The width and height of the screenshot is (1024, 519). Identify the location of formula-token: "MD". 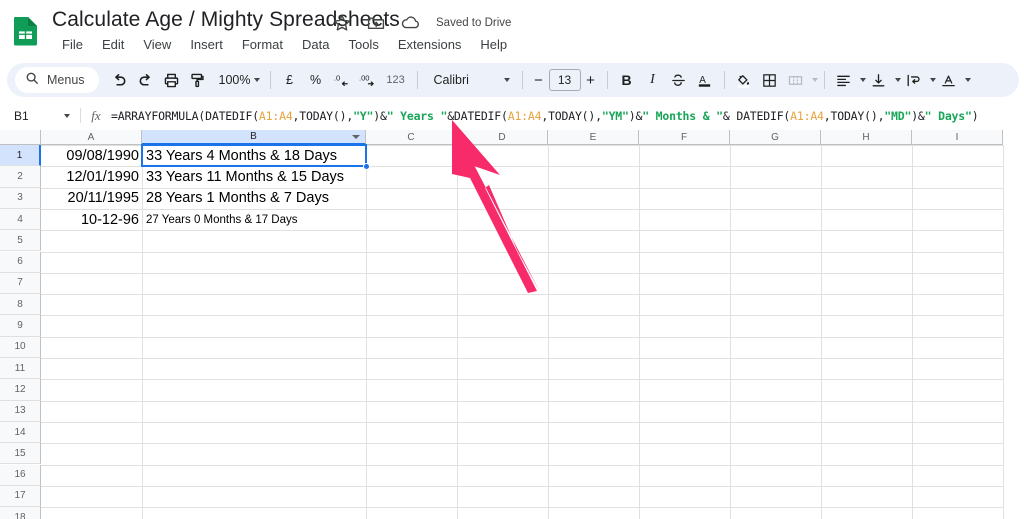
(898, 115).